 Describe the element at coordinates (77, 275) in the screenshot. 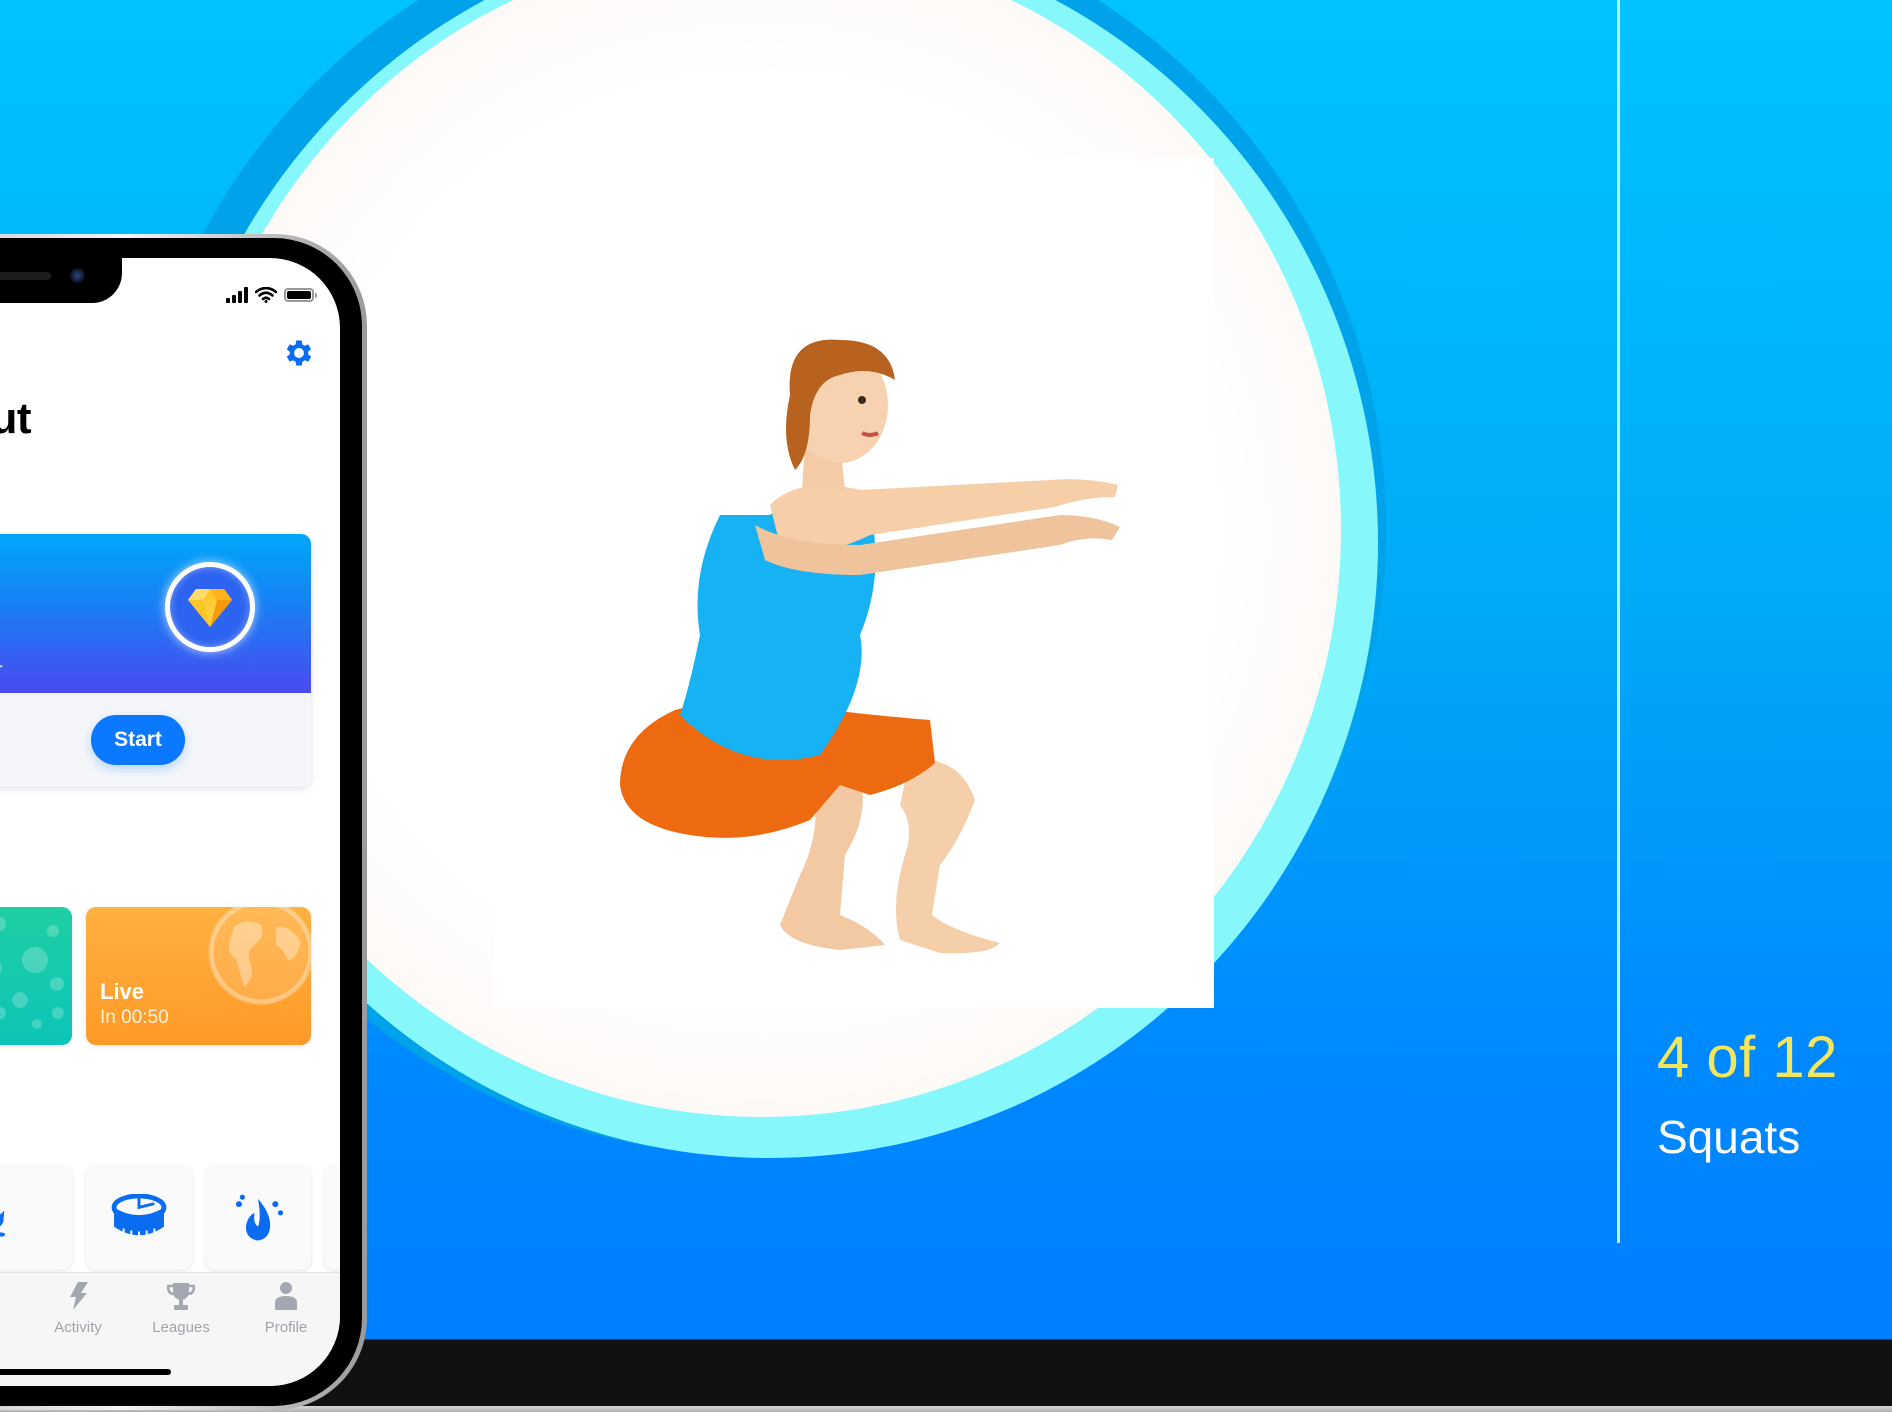

I see `front-camera` at that location.